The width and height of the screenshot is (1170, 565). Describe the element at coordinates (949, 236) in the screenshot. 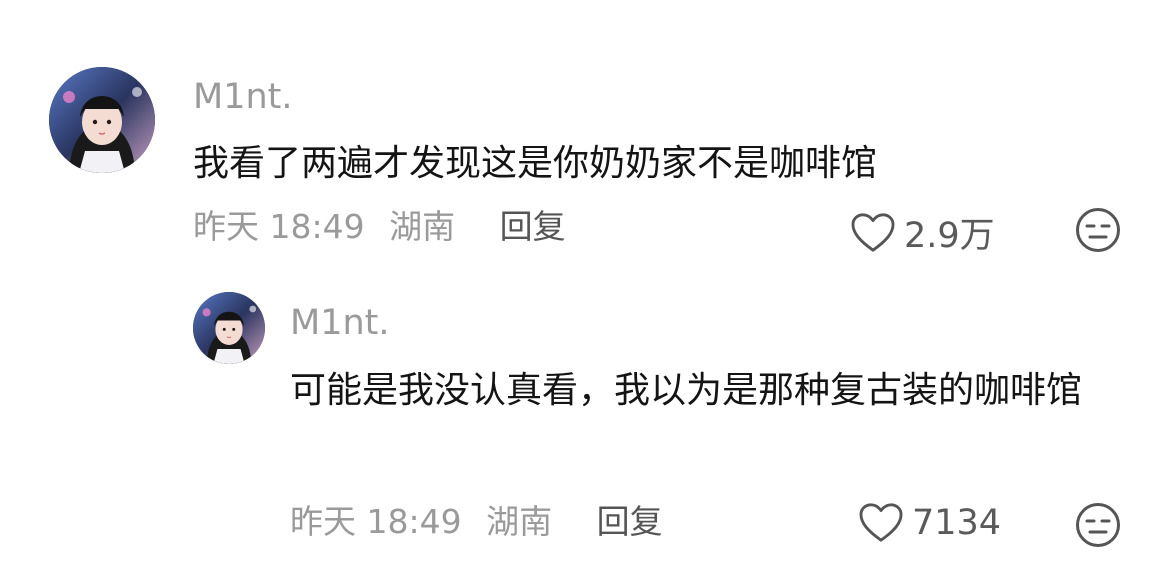

I see `like-count: 2.9万` at that location.